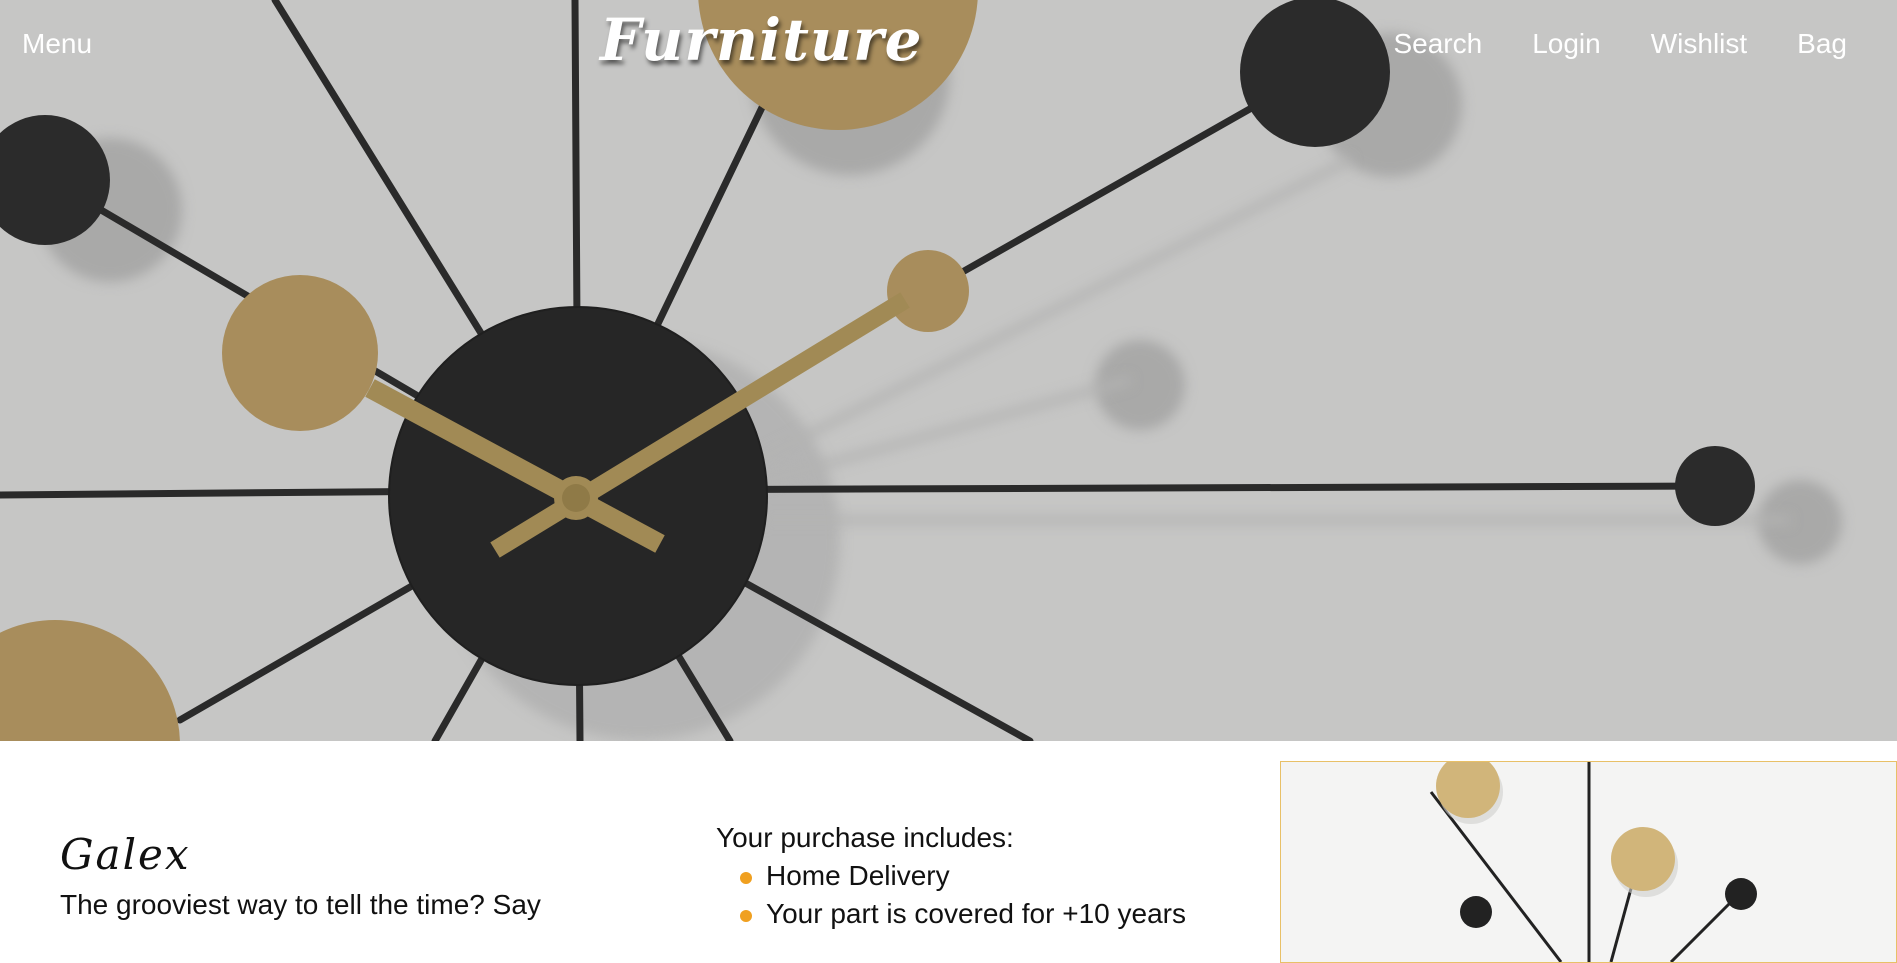 This screenshot has height=963, width=1897. Describe the element at coordinates (1437, 44) in the screenshot. I see `search-link: Search` at that location.